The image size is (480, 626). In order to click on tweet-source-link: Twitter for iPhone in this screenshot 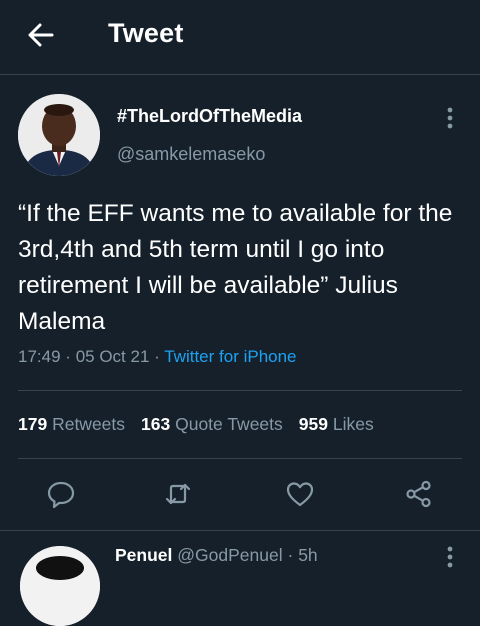, I will do `click(230, 356)`.